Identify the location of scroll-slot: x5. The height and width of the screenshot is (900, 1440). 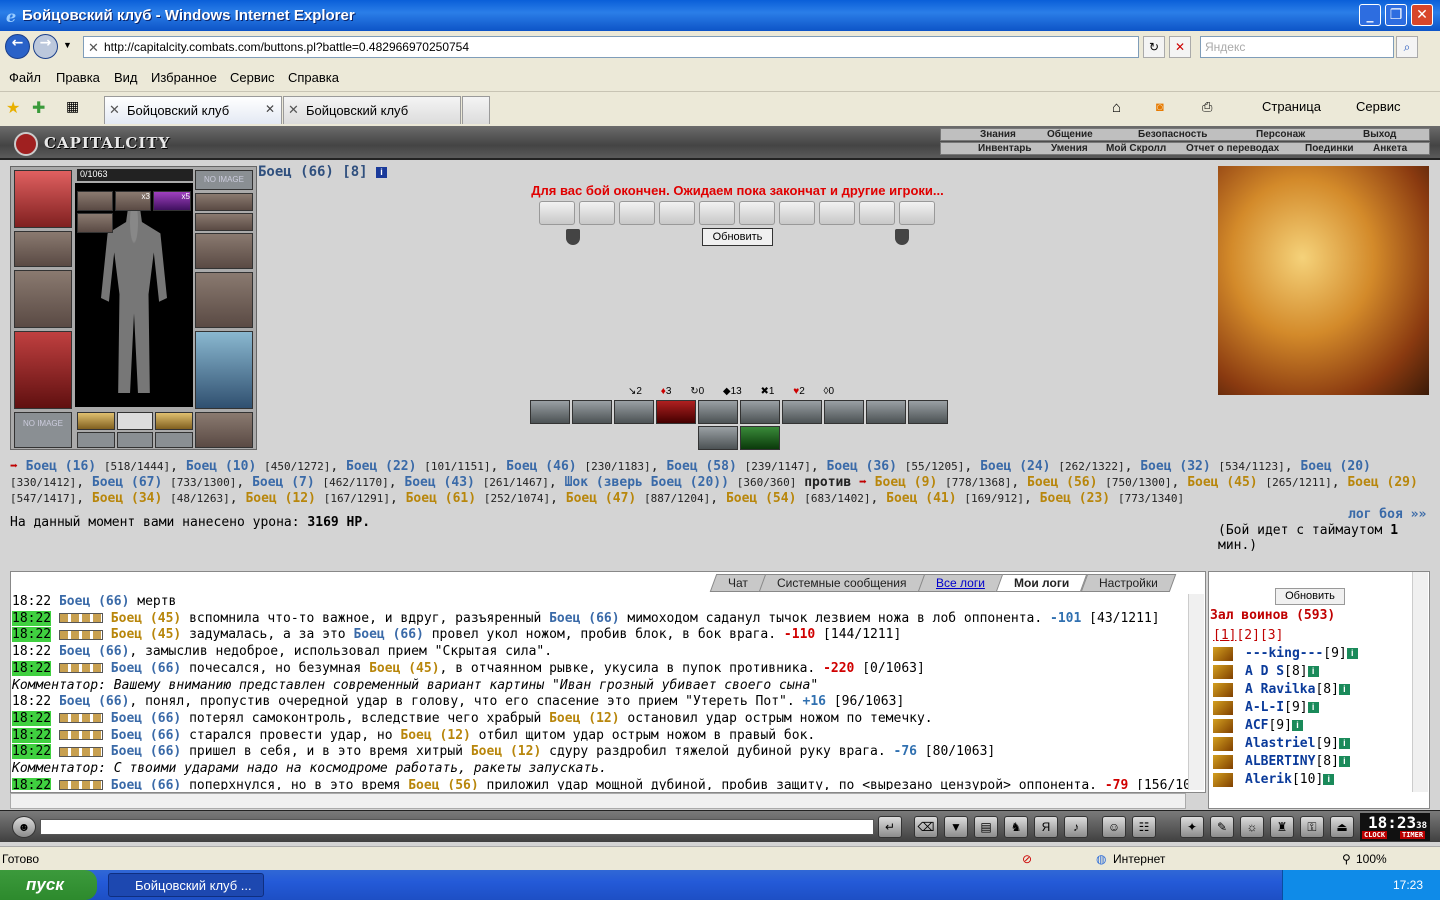
(172, 201).